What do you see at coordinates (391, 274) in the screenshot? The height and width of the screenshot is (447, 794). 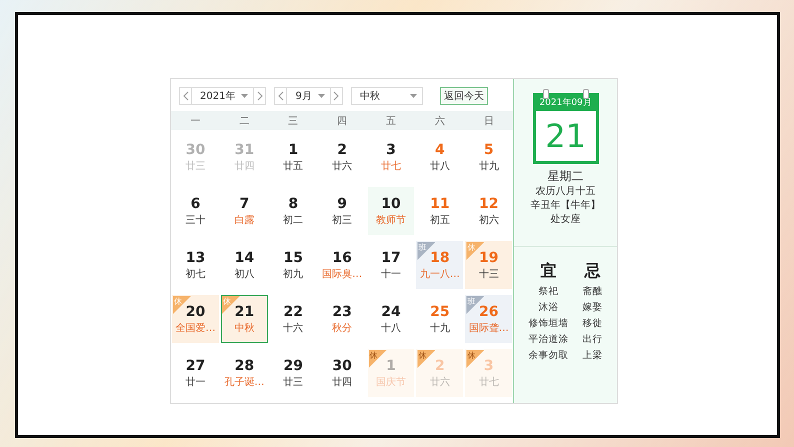 I see `lunar-date: 十一` at bounding box center [391, 274].